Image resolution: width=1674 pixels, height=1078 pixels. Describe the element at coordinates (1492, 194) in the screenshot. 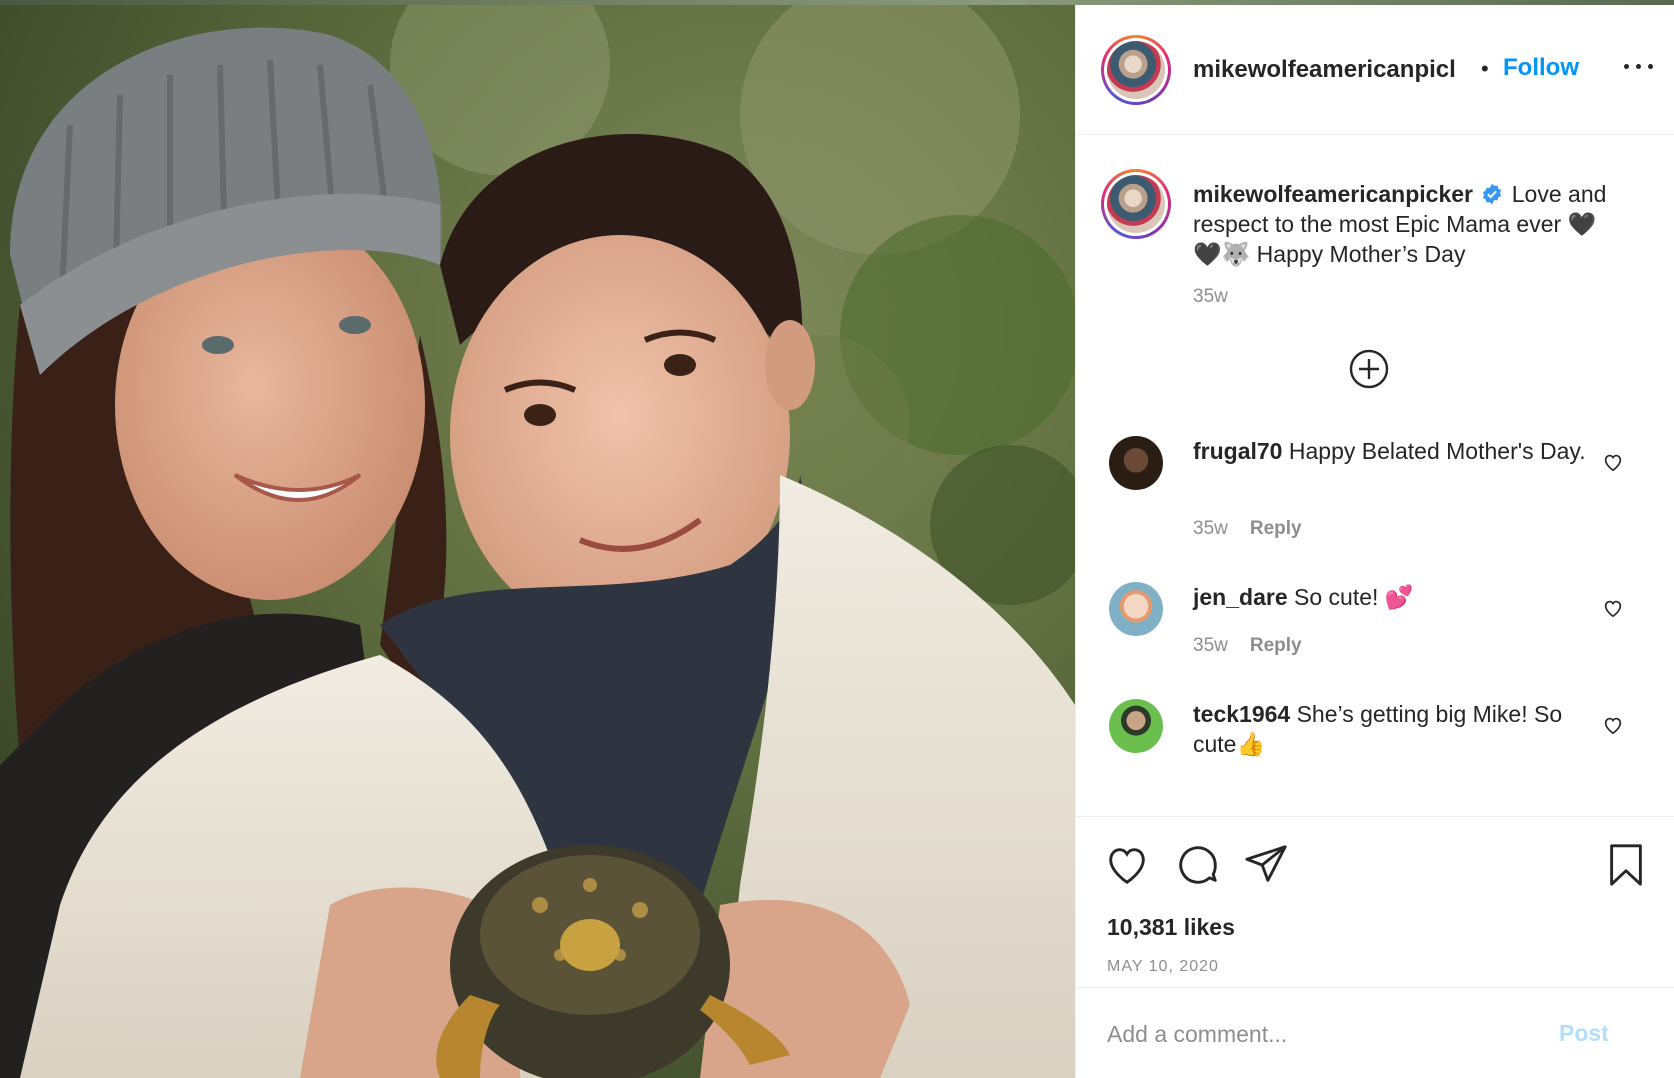

I see `verified-badge-icon` at that location.